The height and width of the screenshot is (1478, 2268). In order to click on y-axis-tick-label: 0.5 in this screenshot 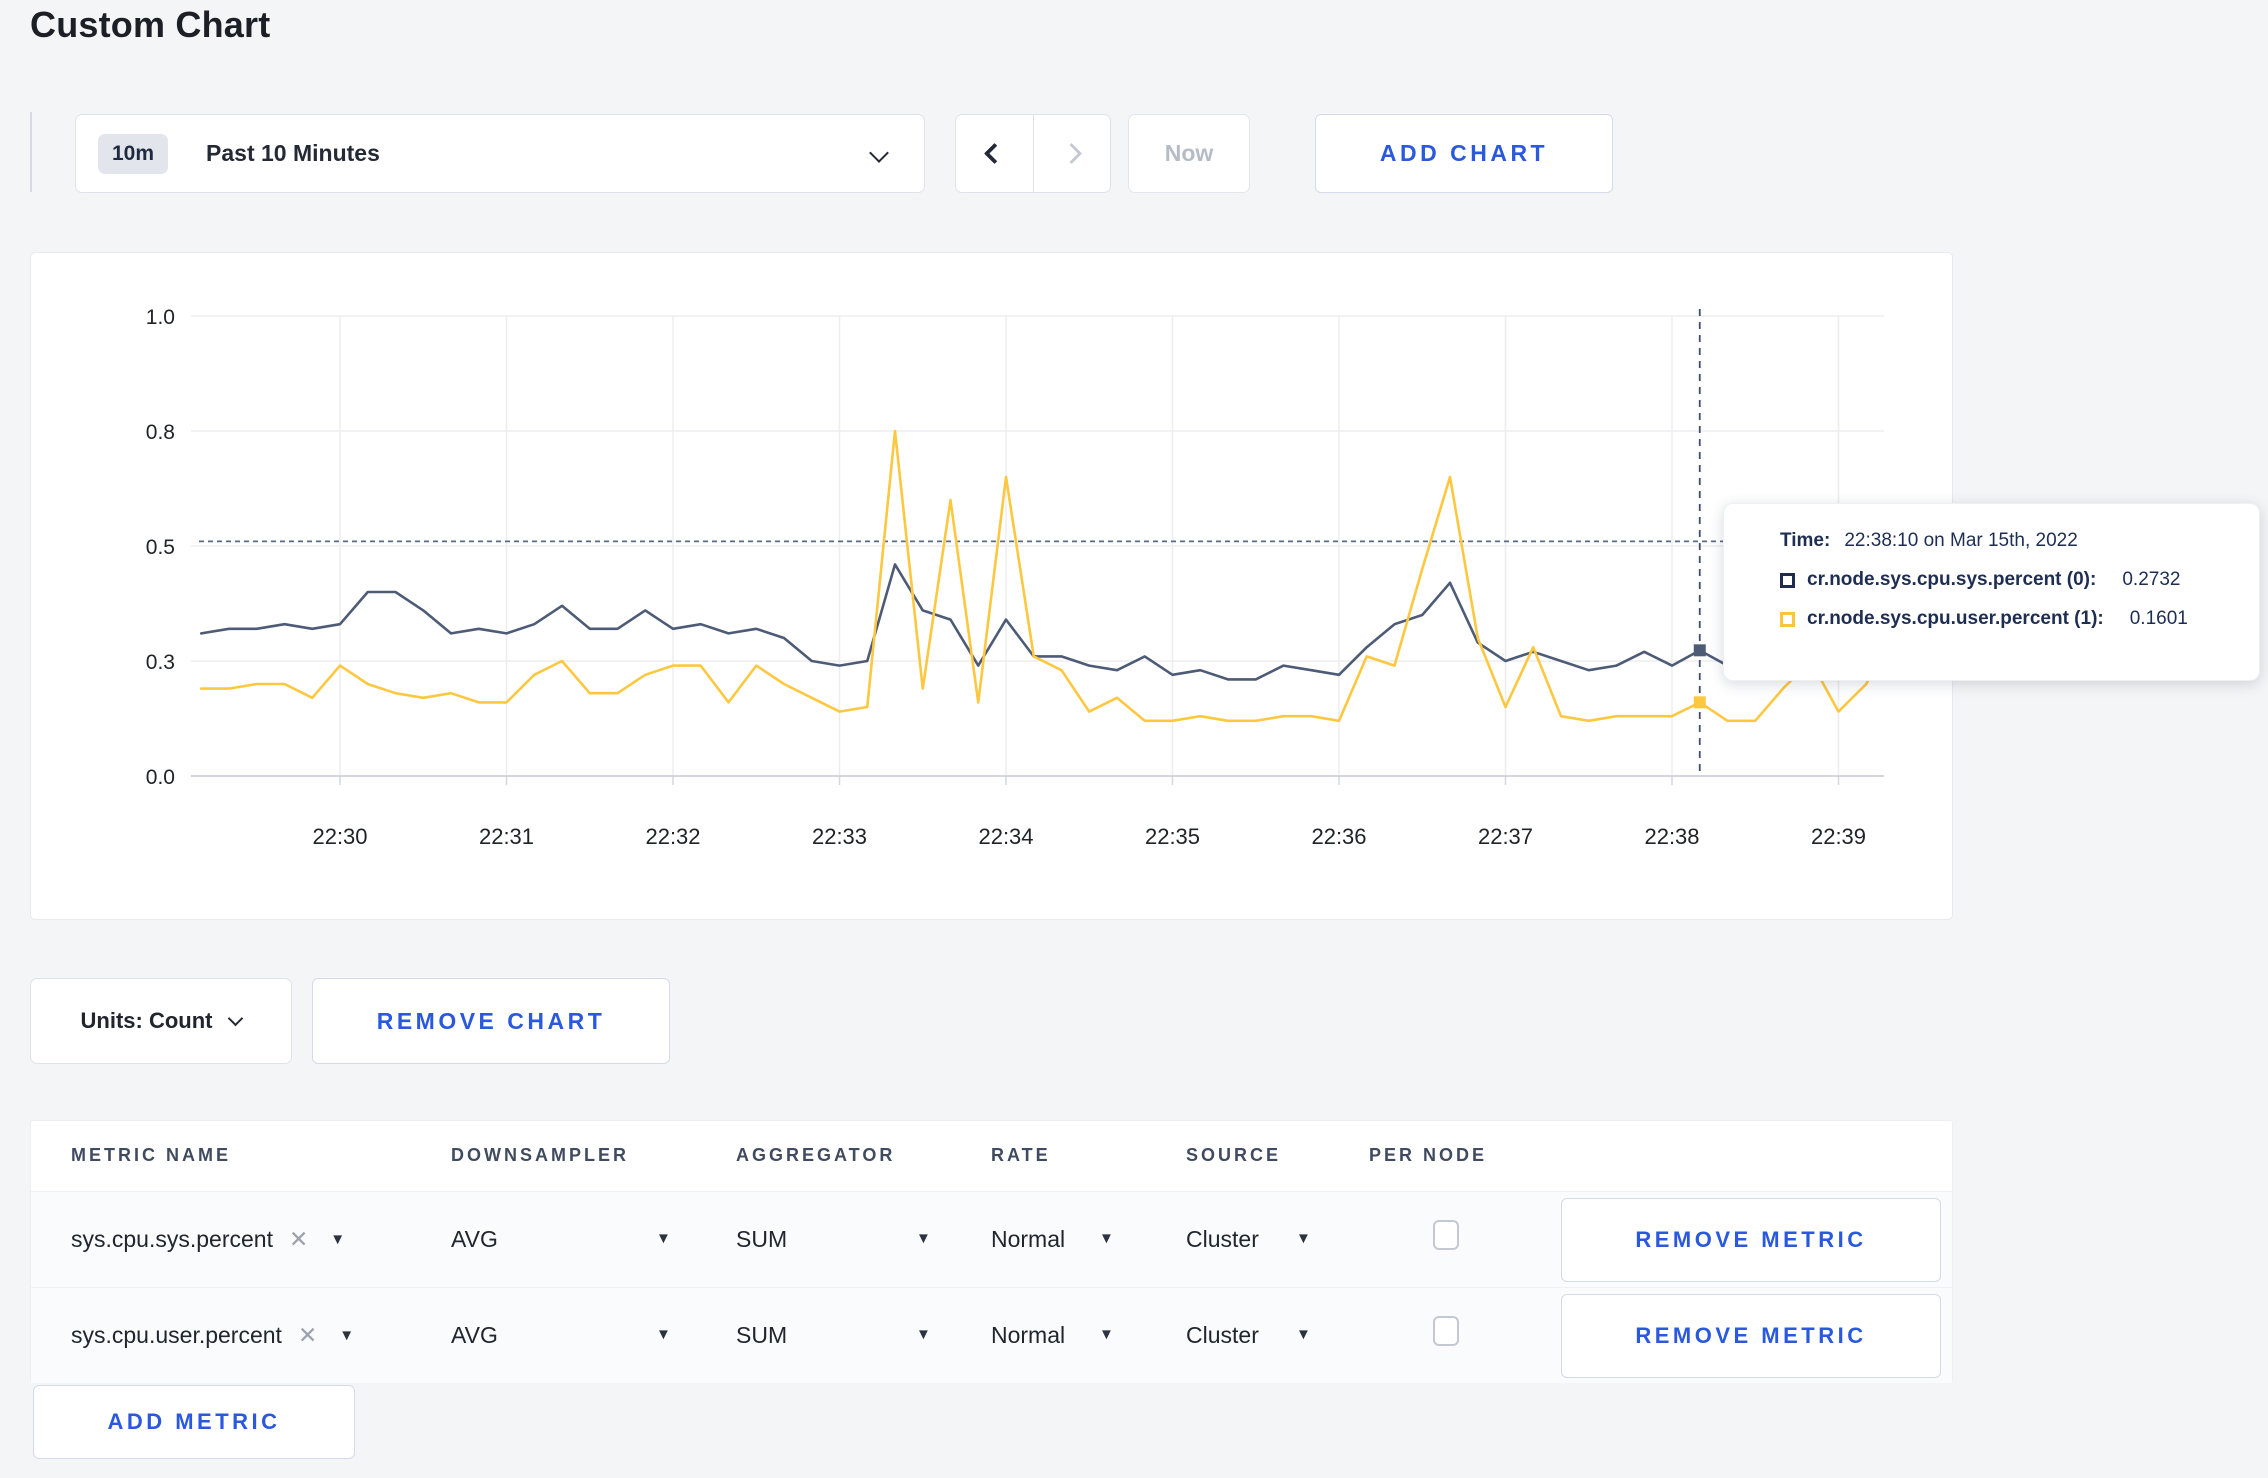, I will do `click(160, 547)`.